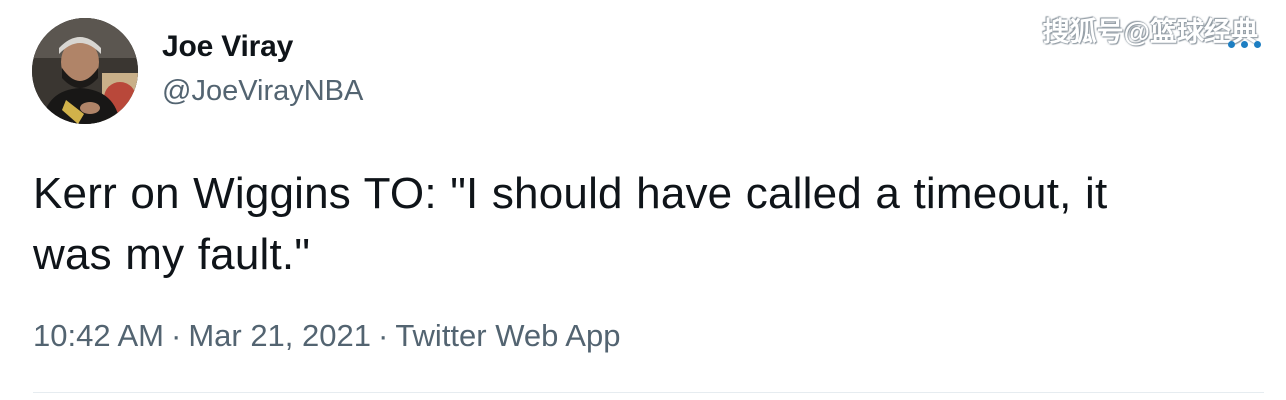 The width and height of the screenshot is (1286, 400). Describe the element at coordinates (1245, 44) in the screenshot. I see `more-options-icon` at that location.